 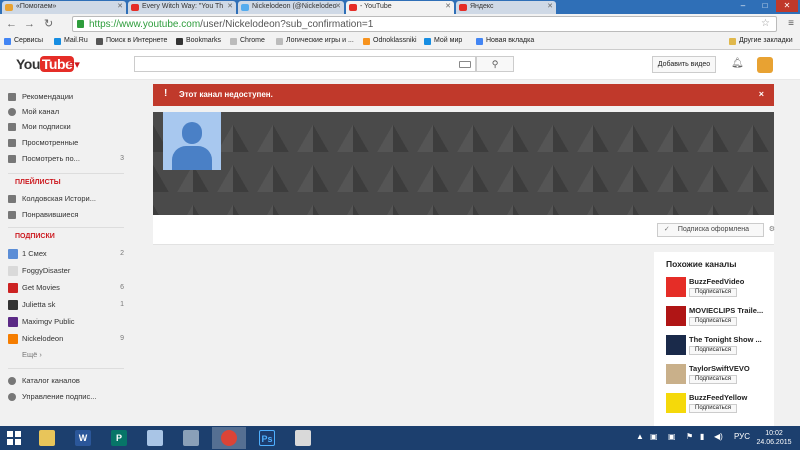 What do you see at coordinates (684, 64) in the screenshot?
I see `upload-button: Добавить видео` at bounding box center [684, 64].